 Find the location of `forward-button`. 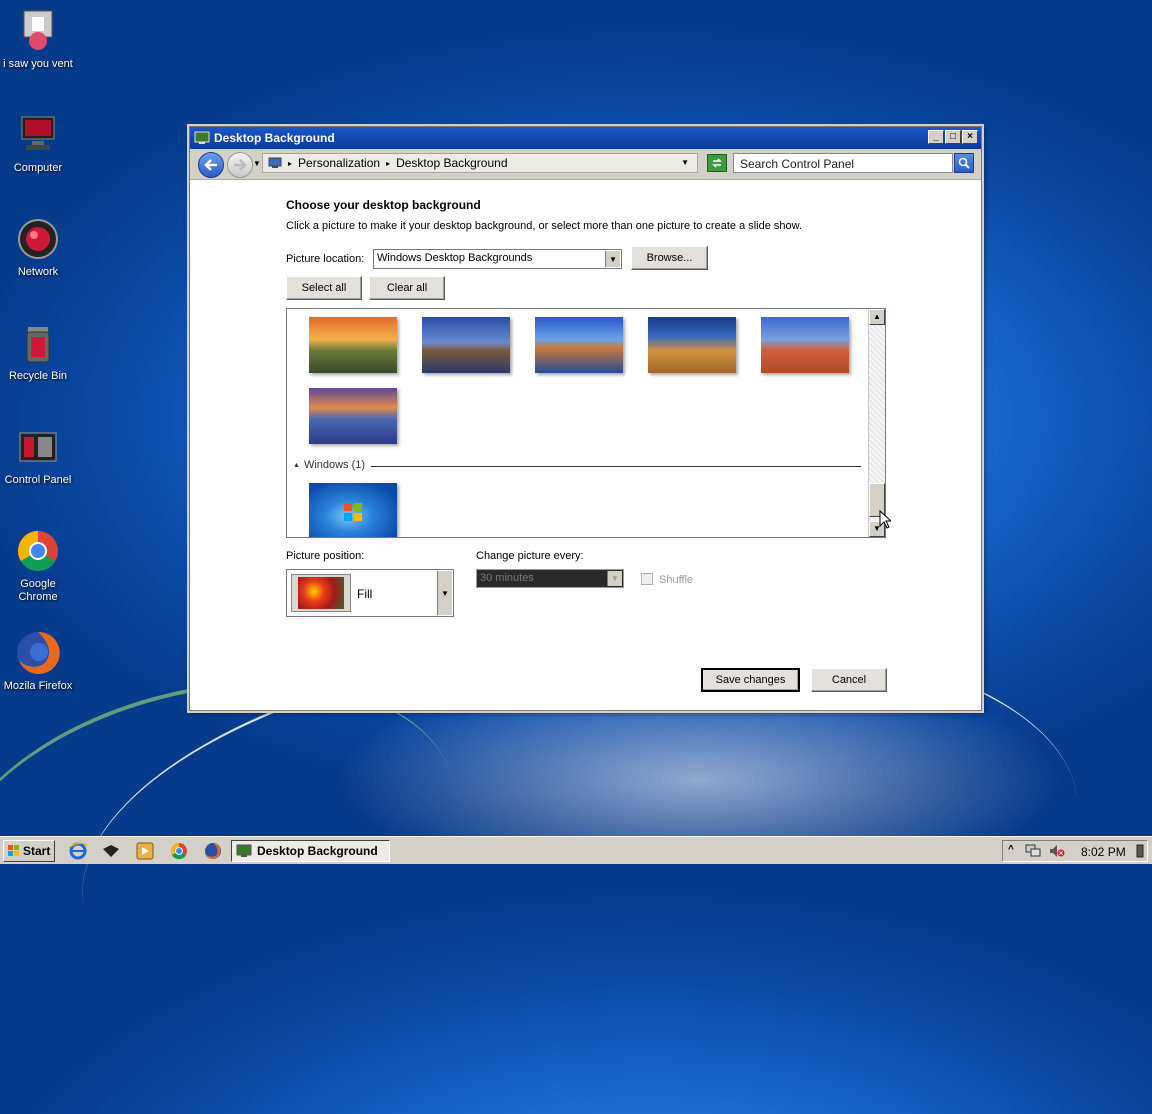

forward-button is located at coordinates (240, 165).